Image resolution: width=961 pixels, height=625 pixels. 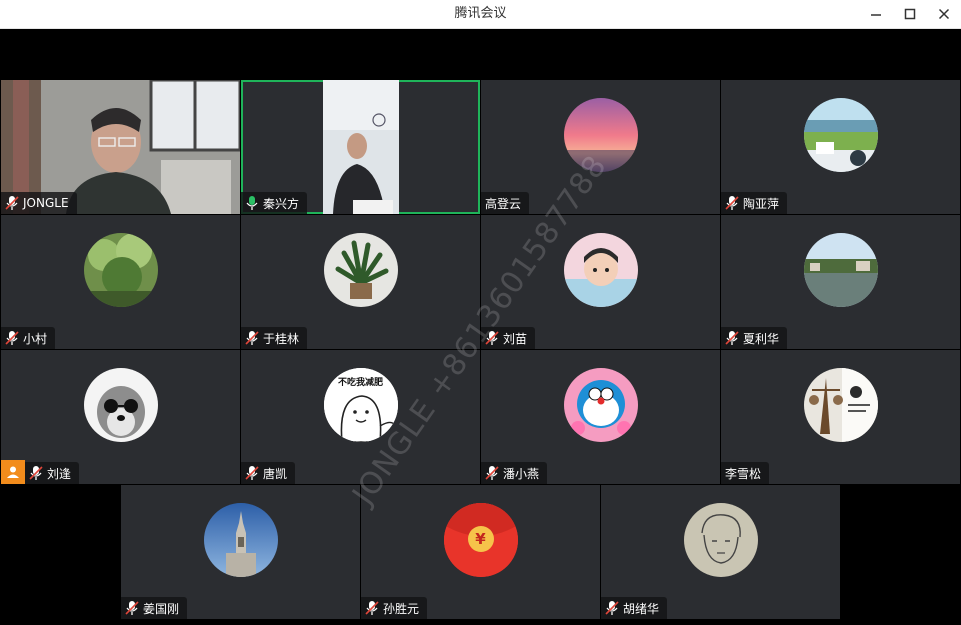 I want to click on maximize-icon, so click(x=910, y=14).